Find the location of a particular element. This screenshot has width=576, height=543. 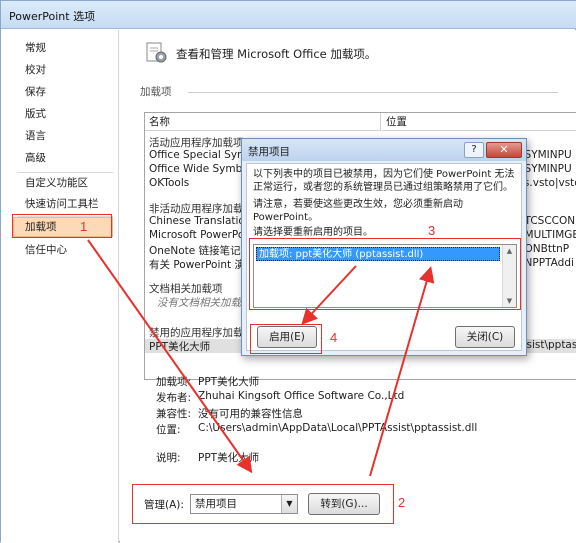

category-disabled: 禁用的应用程序加载项 is located at coordinates (201, 333).